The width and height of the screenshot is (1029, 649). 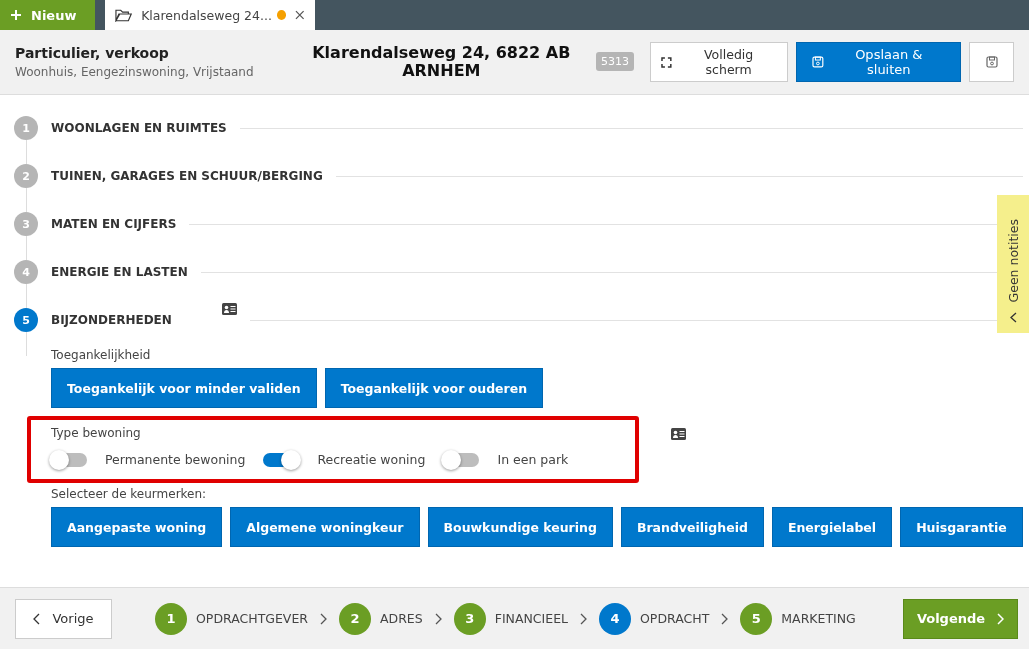 I want to click on next-button: Volgende, so click(x=960, y=618).